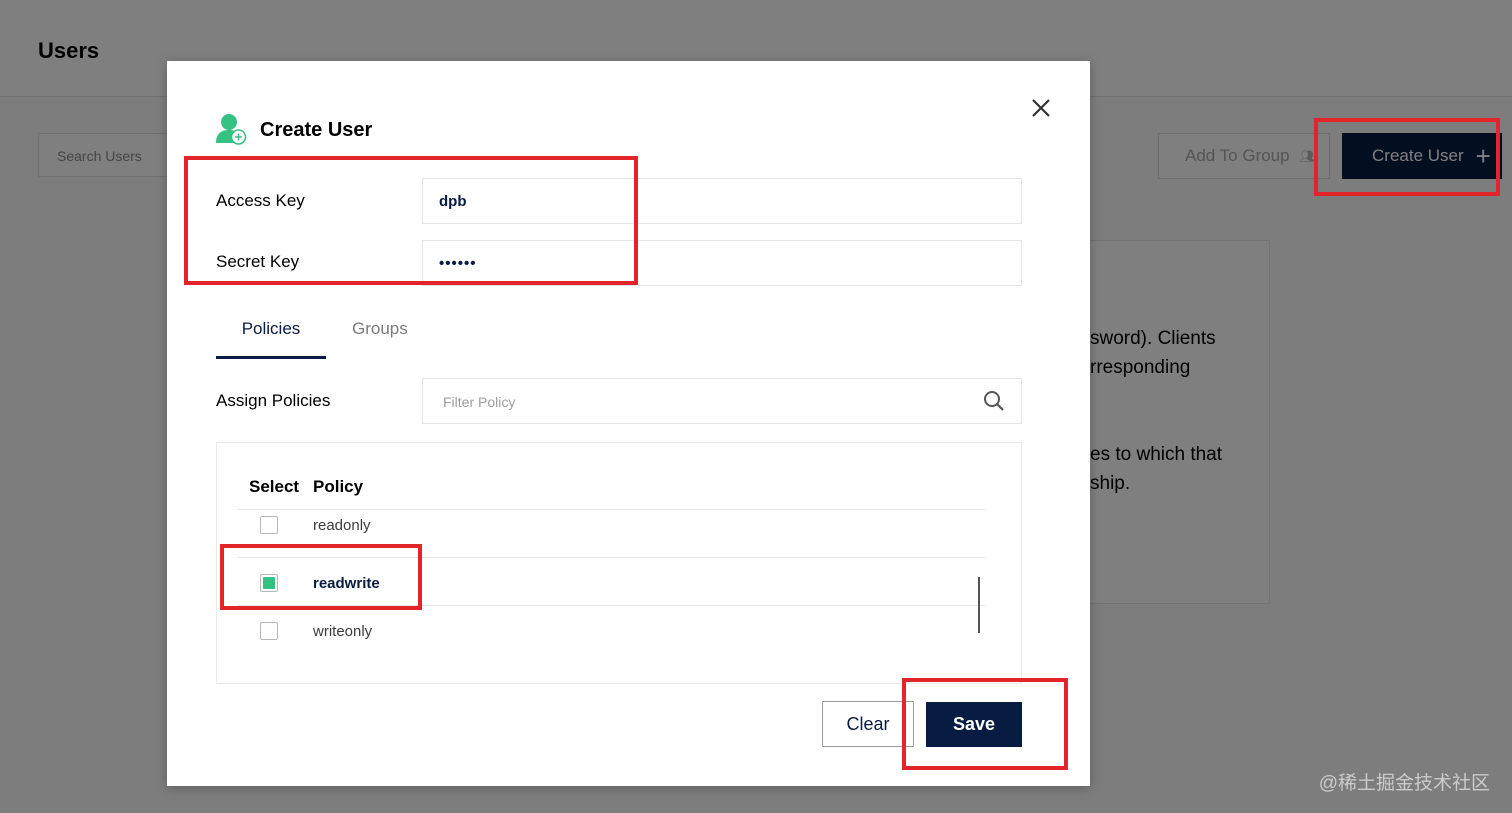  Describe the element at coordinates (974, 724) in the screenshot. I see `save-button: Save` at that location.